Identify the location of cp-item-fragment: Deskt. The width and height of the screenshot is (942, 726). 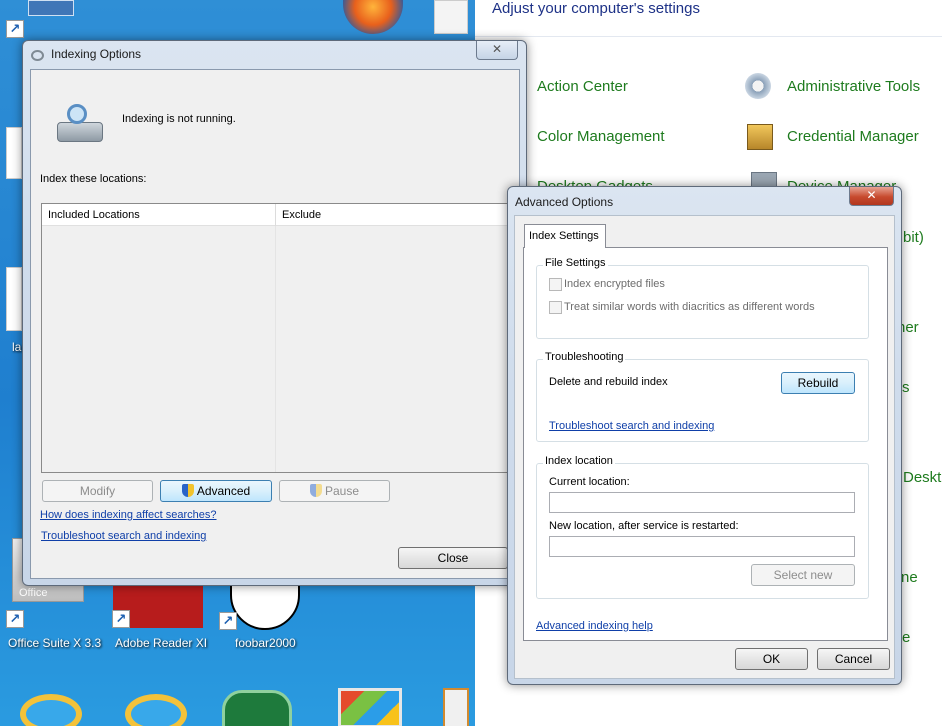
(922, 477).